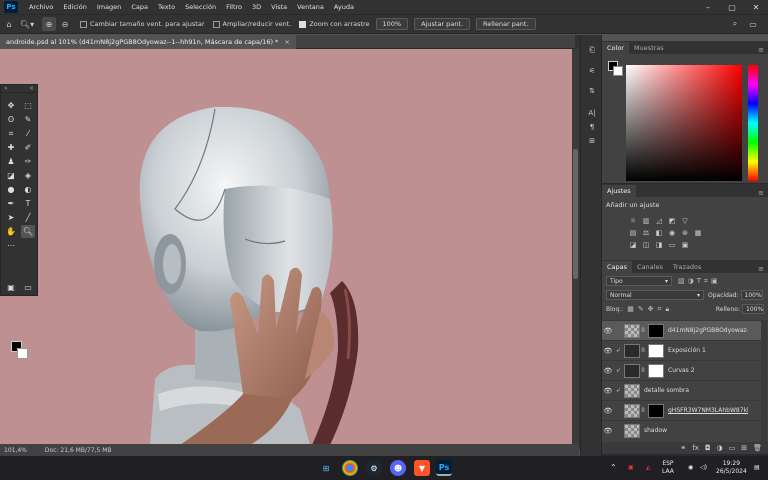  Describe the element at coordinates (11, 203) in the screenshot. I see `pen-tool-icon: ✒` at that location.